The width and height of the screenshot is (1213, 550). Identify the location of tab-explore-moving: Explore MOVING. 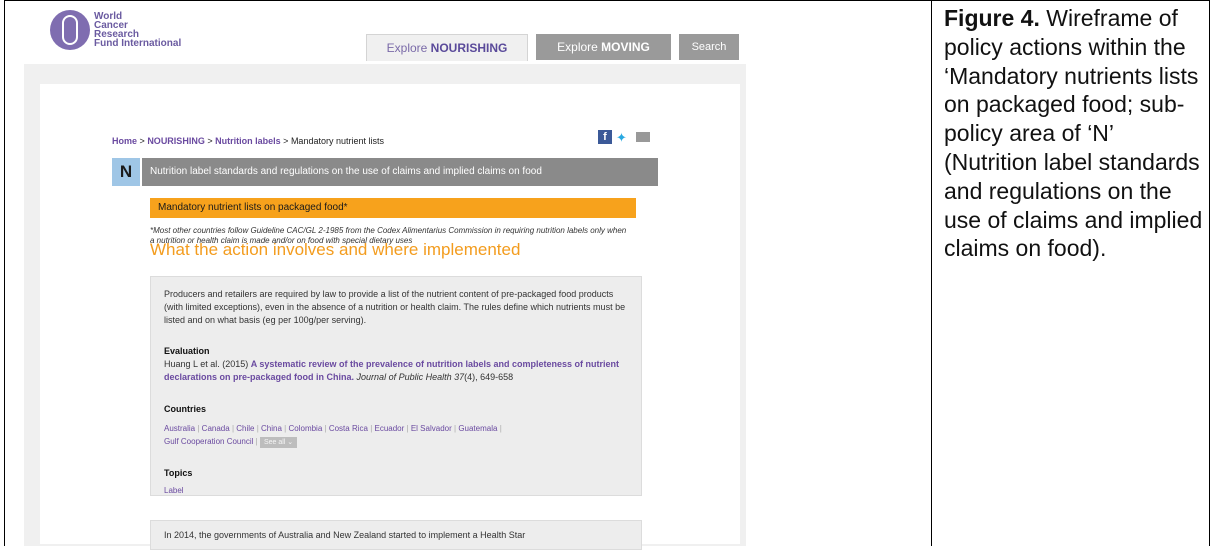
(603, 47).